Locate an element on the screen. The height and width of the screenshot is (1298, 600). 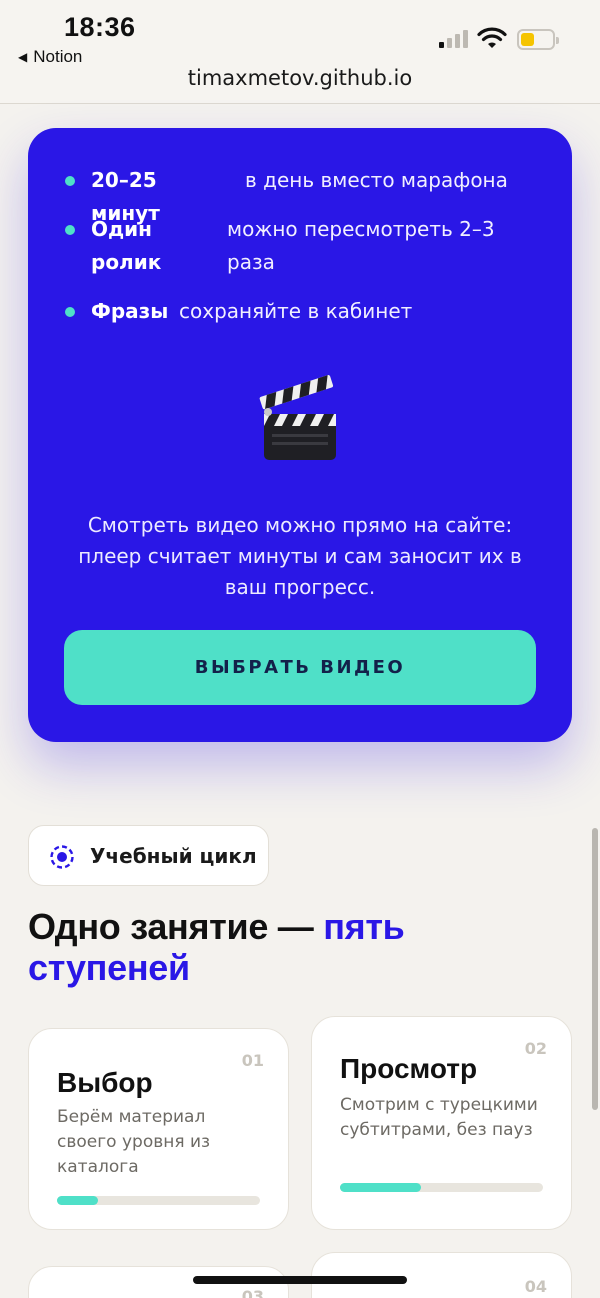
back-arrow-icon: ◀ is located at coordinates (23, 57).